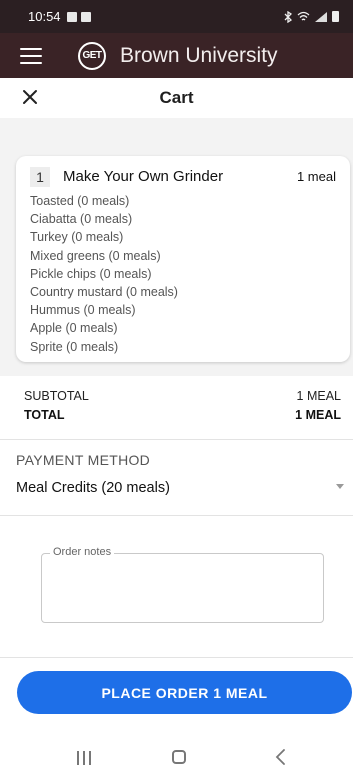 This screenshot has width=353, height=780. I want to click on recents-icon, so click(84, 758).